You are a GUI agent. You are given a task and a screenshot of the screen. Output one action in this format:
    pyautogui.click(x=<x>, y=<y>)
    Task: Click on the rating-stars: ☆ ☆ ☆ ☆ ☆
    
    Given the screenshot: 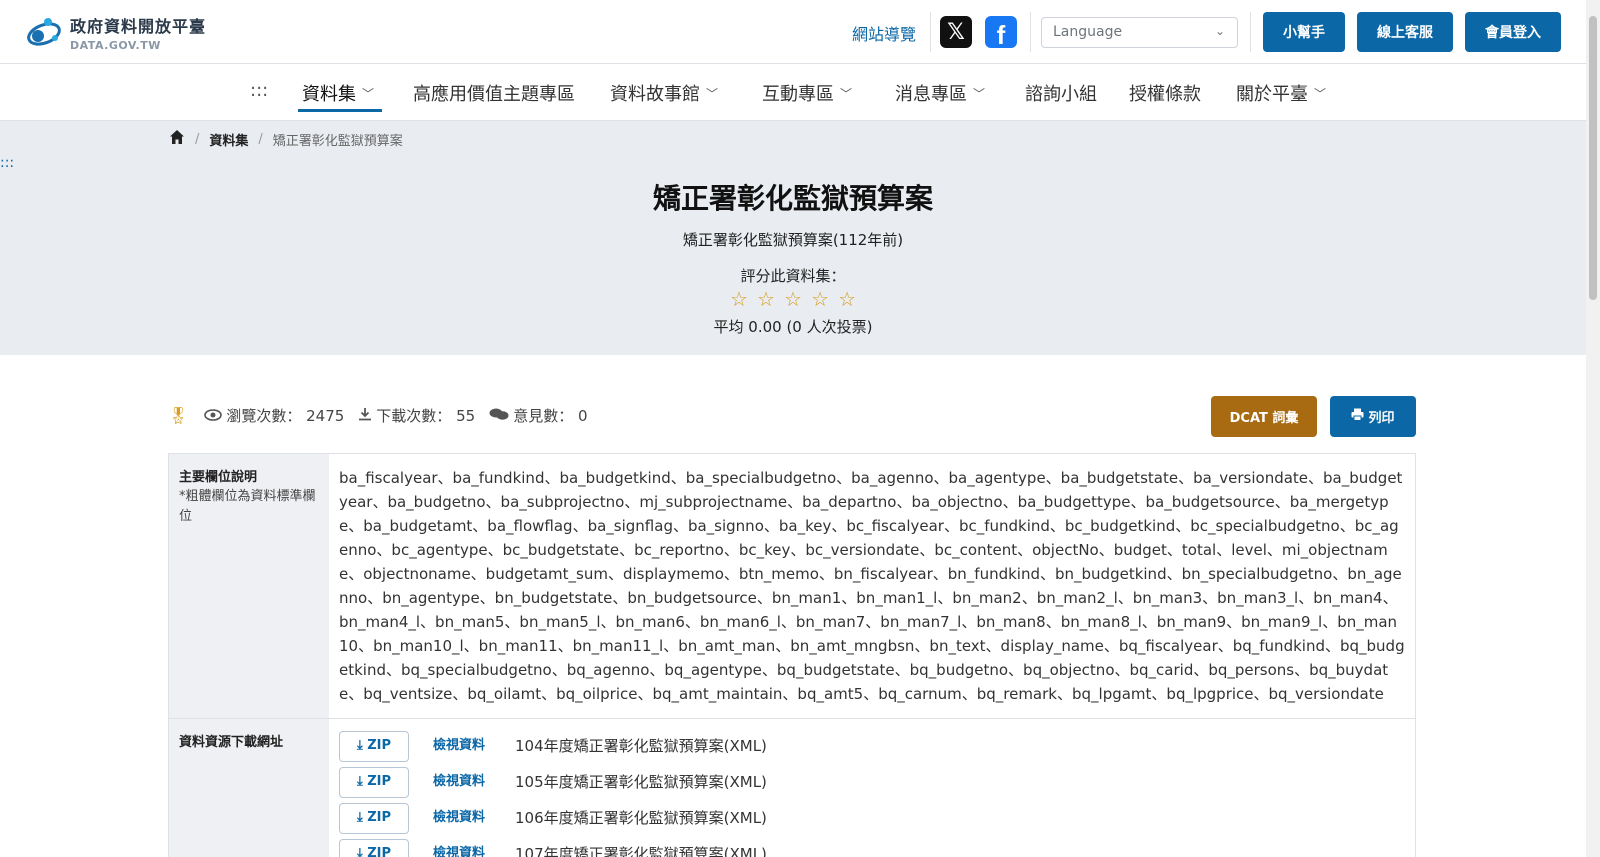 What is the action you would take?
    pyautogui.click(x=793, y=299)
    